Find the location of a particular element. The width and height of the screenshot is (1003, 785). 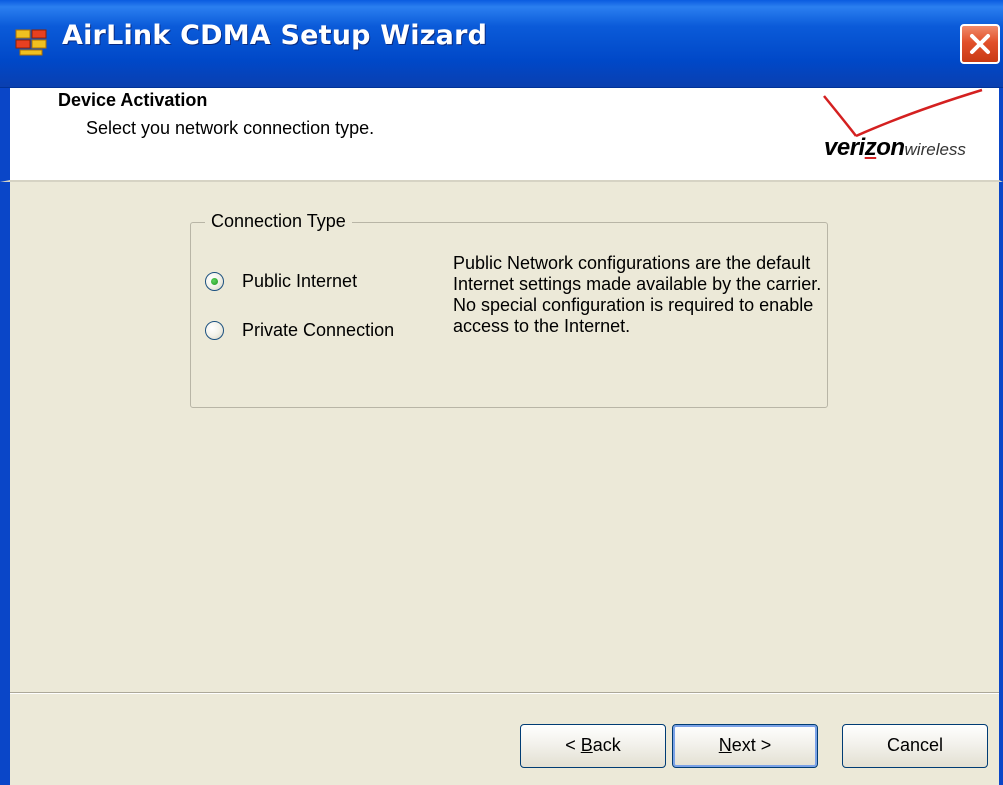

radio-label-public-internet: Public Internet is located at coordinates (300, 281).